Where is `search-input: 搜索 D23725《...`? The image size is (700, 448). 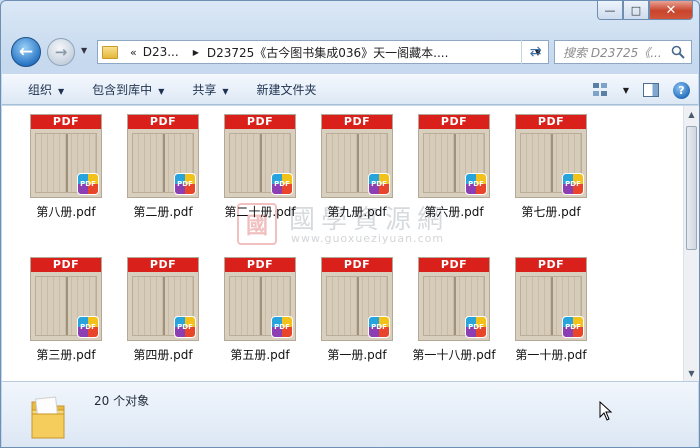 search-input: 搜索 D23725《... is located at coordinates (623, 52).